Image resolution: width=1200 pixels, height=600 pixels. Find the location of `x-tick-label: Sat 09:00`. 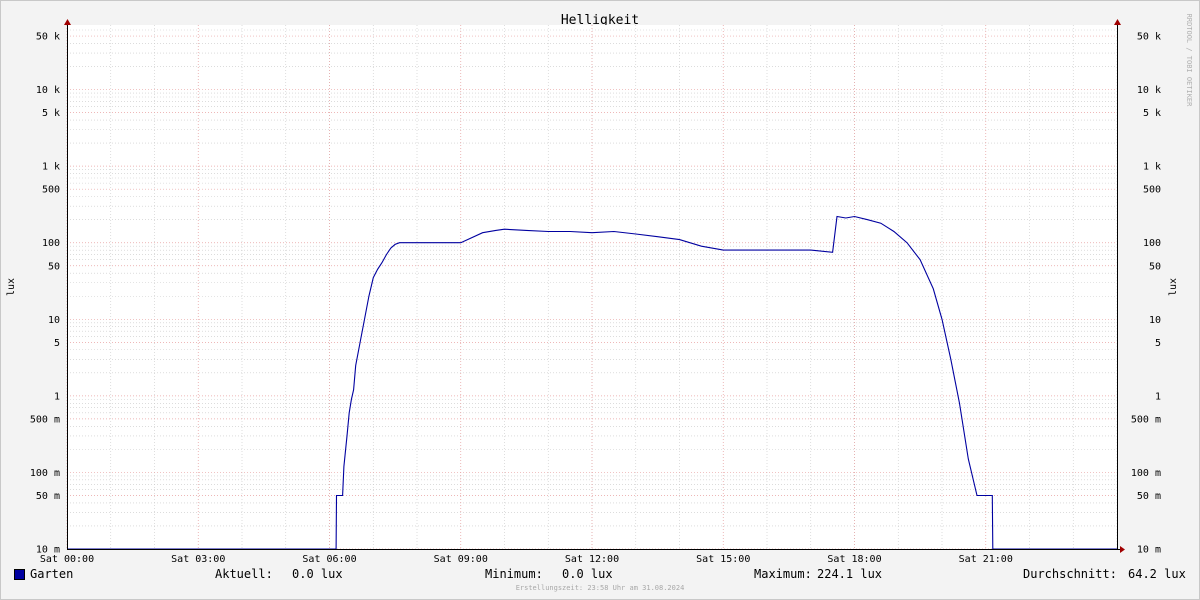

x-tick-label: Sat 09:00 is located at coordinates (461, 559).